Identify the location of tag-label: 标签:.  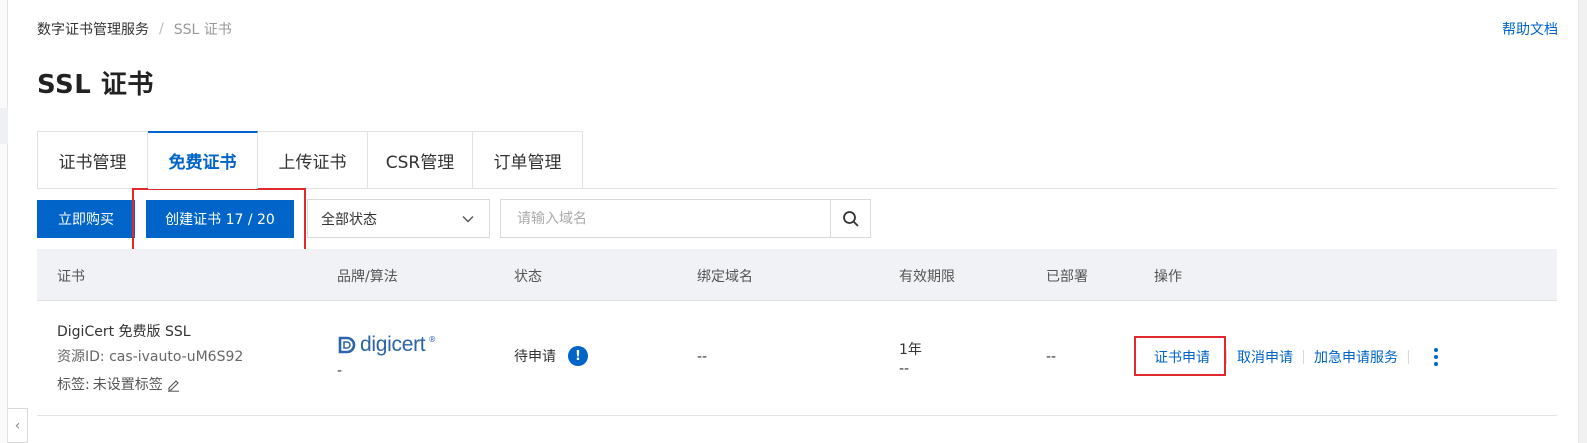
(73, 385).